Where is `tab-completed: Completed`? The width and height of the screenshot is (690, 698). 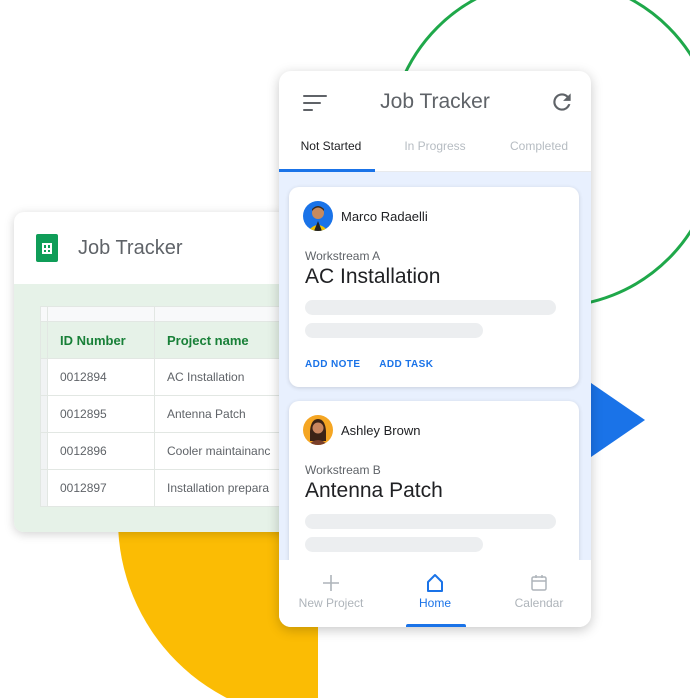 tab-completed: Completed is located at coordinates (539, 153).